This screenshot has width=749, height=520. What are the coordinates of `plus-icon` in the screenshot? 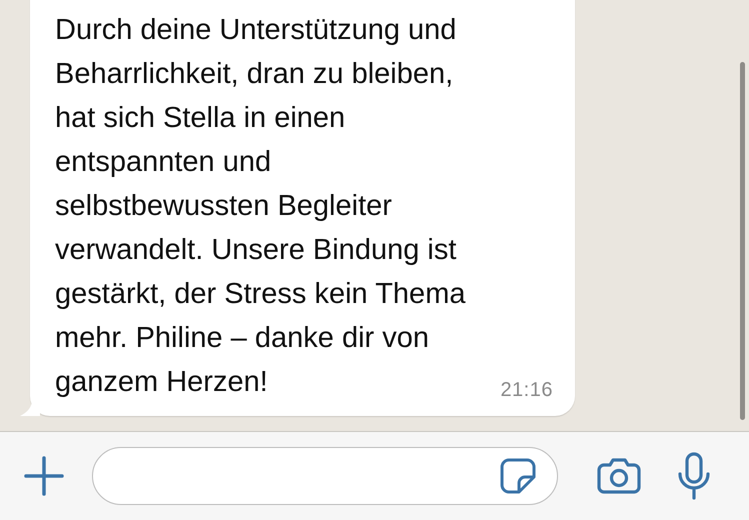 It's located at (44, 476).